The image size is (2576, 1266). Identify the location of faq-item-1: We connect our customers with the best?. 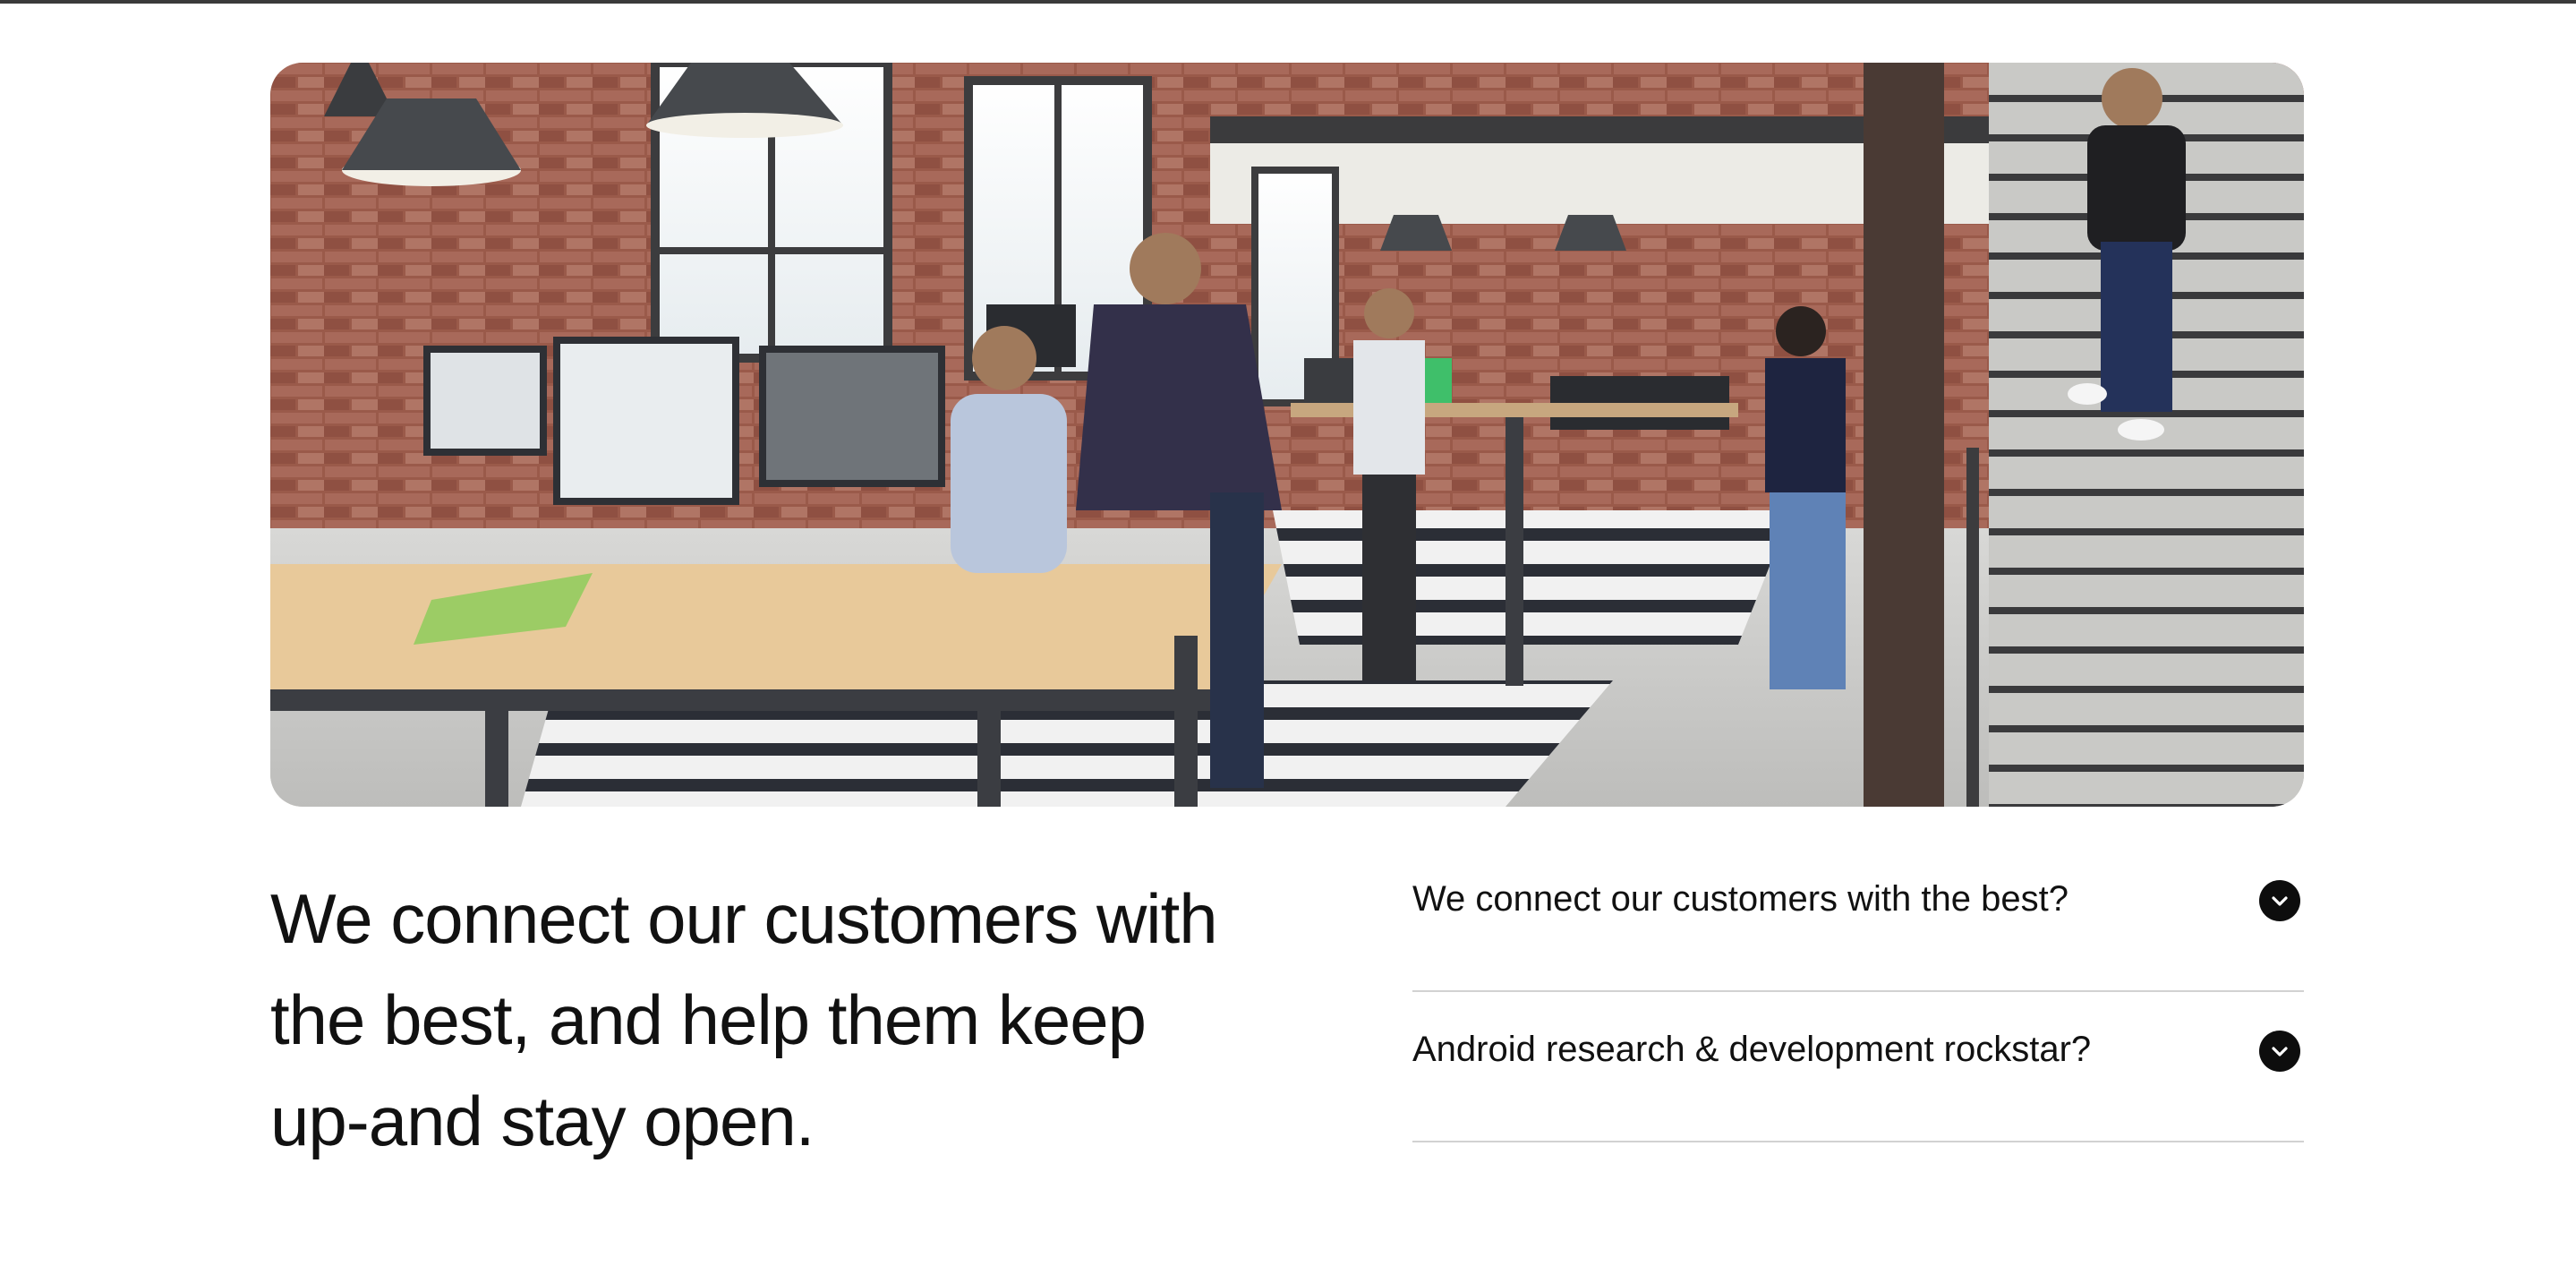
(1858, 917).